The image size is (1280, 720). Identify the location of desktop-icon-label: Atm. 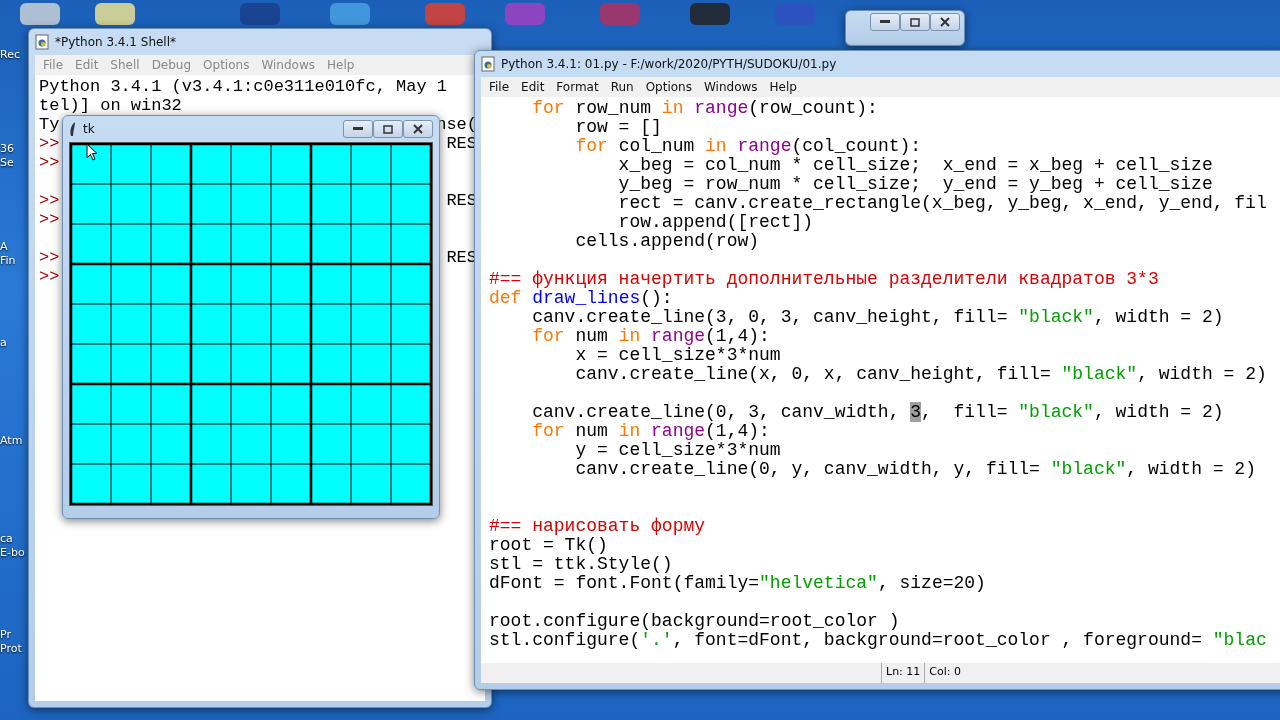
(14, 441).